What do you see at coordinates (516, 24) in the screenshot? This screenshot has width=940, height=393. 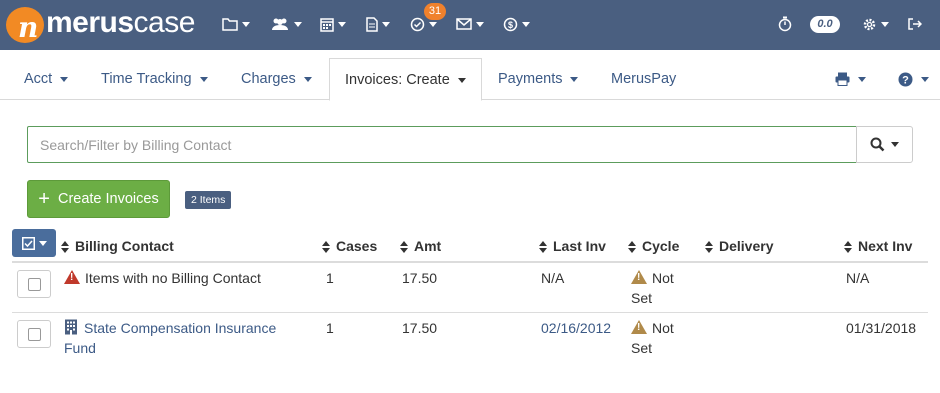 I see `dollar-icon: $` at bounding box center [516, 24].